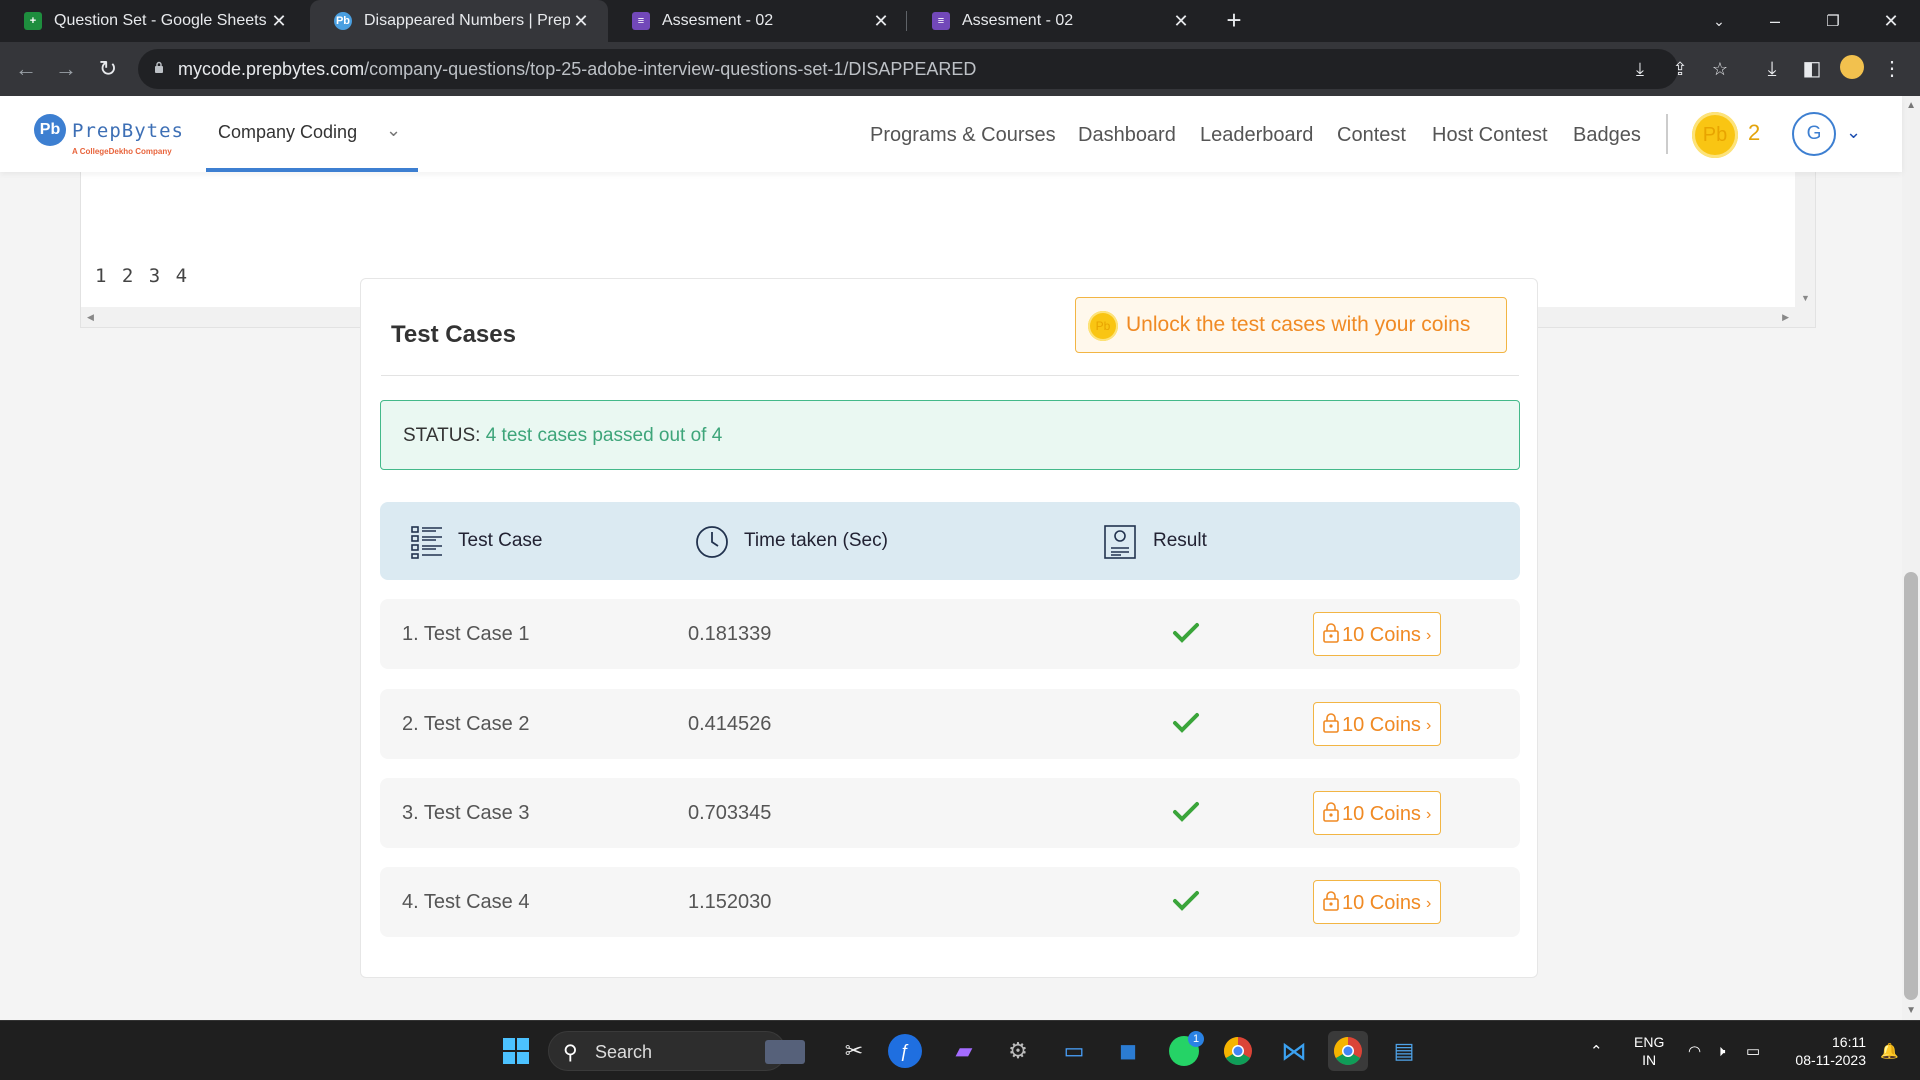  What do you see at coordinates (1649, 1042) in the screenshot?
I see `language-code: ENG` at bounding box center [1649, 1042].